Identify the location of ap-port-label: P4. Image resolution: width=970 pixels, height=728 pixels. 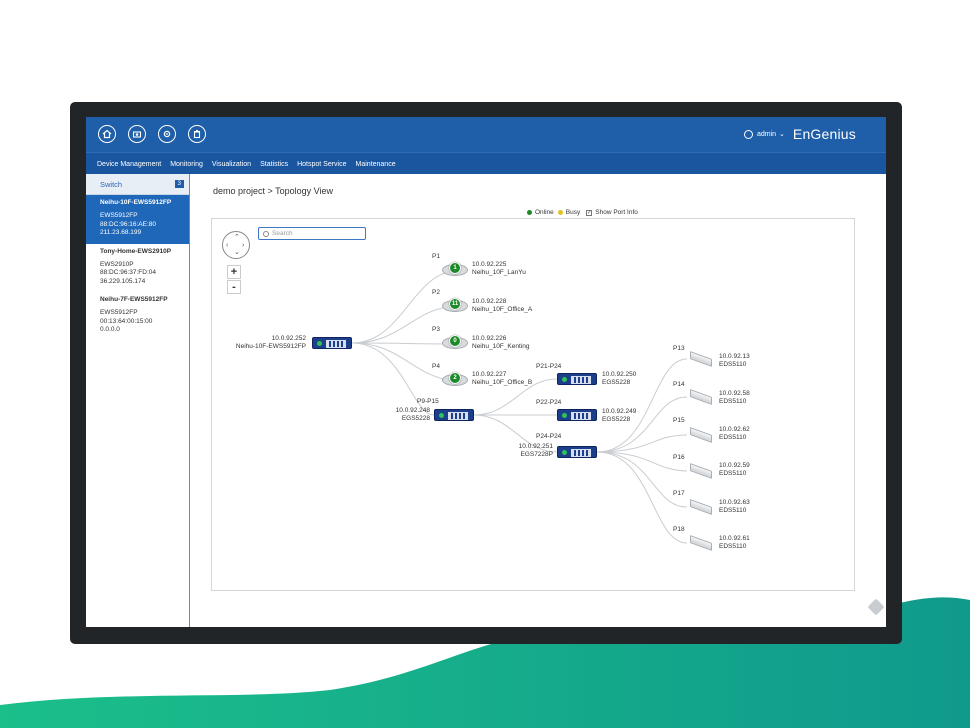
(436, 366).